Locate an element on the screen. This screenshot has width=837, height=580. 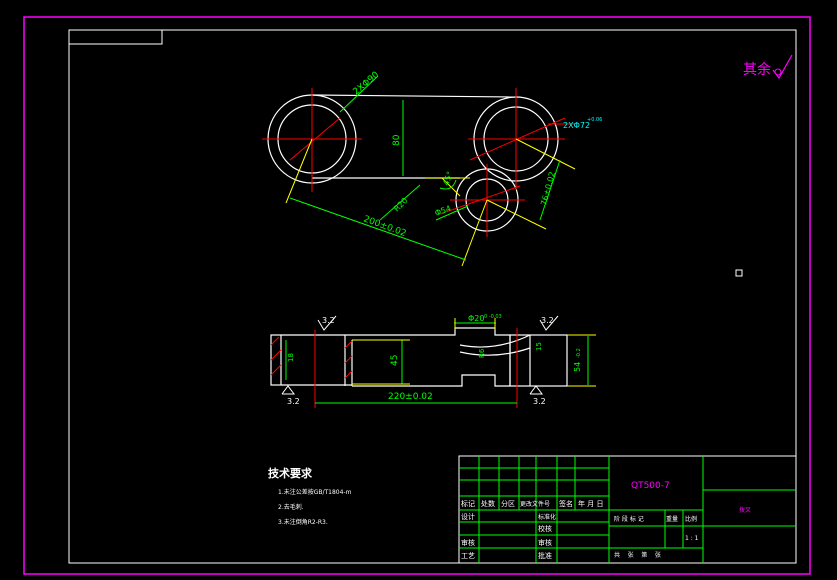
svg-text: 比例 is located at coordinates (691, 519).